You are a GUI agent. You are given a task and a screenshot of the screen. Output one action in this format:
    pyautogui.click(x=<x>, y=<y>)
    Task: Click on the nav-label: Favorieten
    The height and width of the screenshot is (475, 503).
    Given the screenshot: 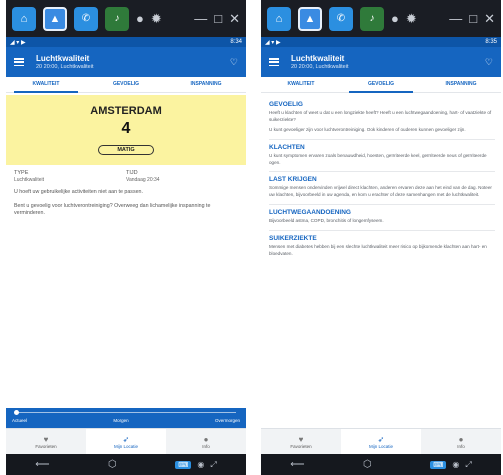 What is the action you would take?
    pyautogui.click(x=46, y=446)
    